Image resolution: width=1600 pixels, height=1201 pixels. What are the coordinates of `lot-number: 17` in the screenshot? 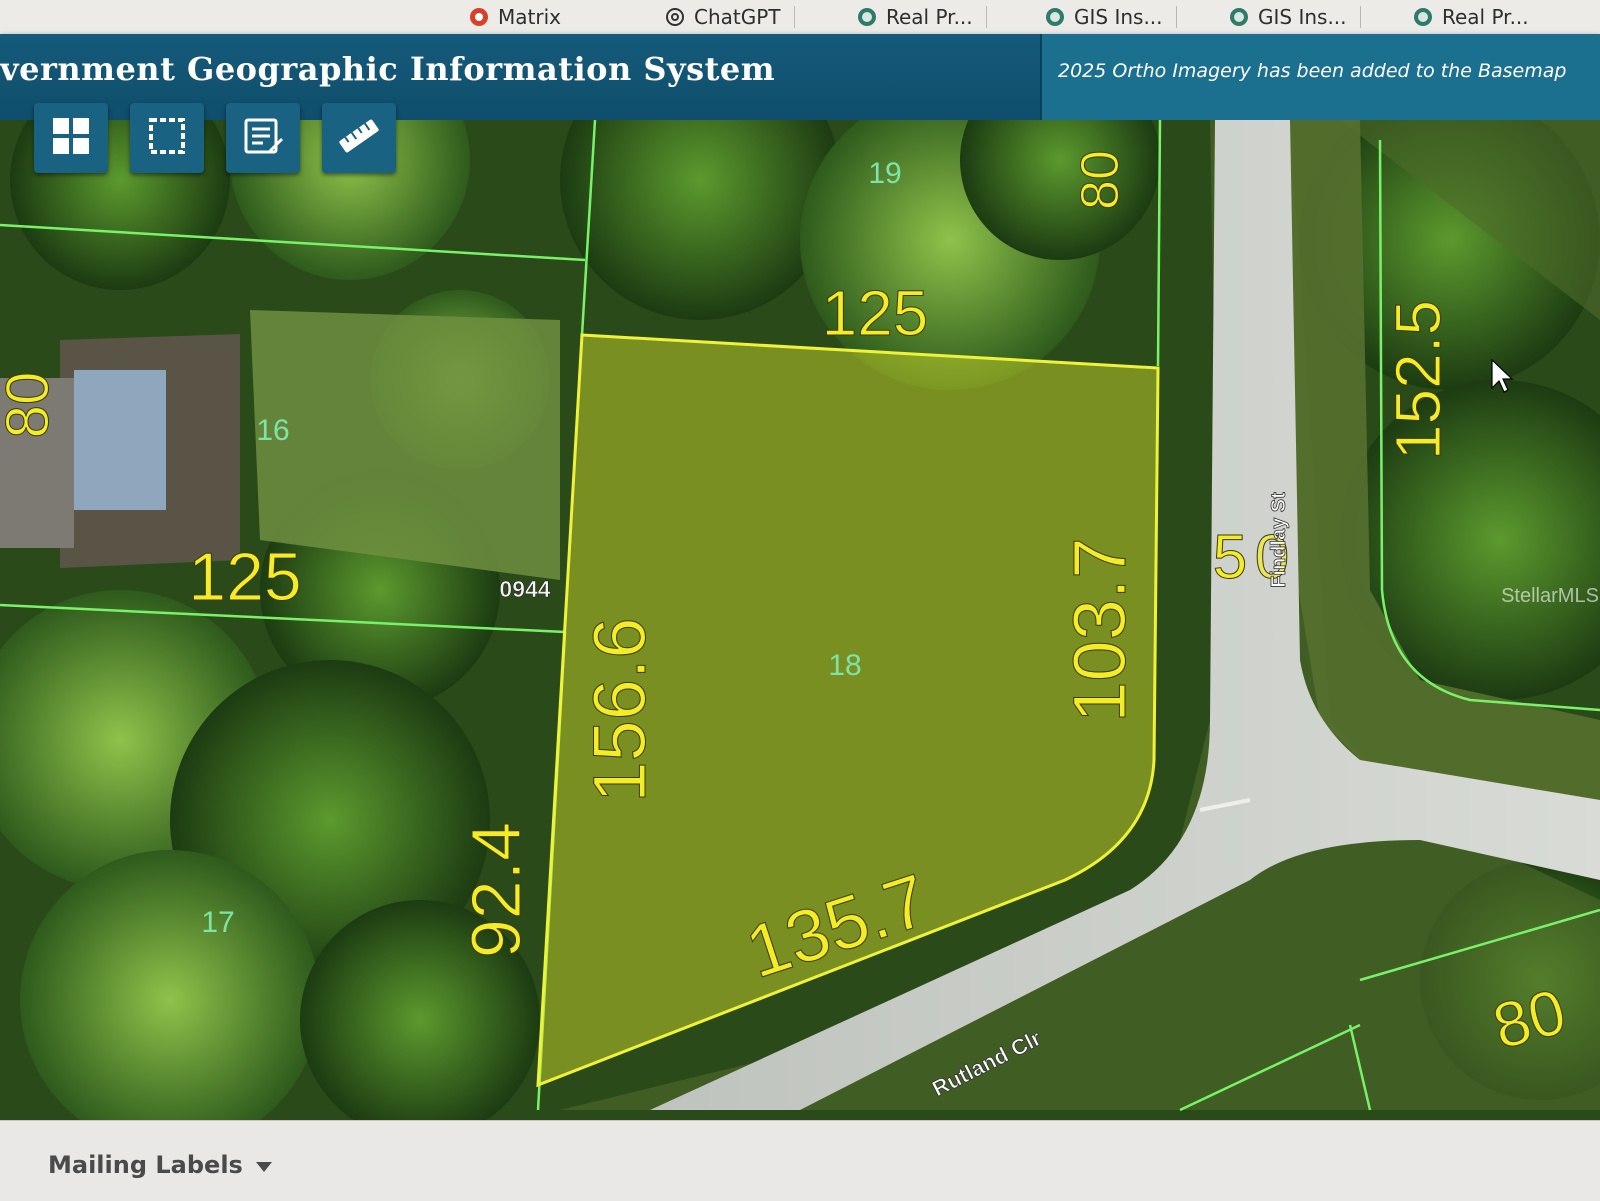 It's located at (217, 922).